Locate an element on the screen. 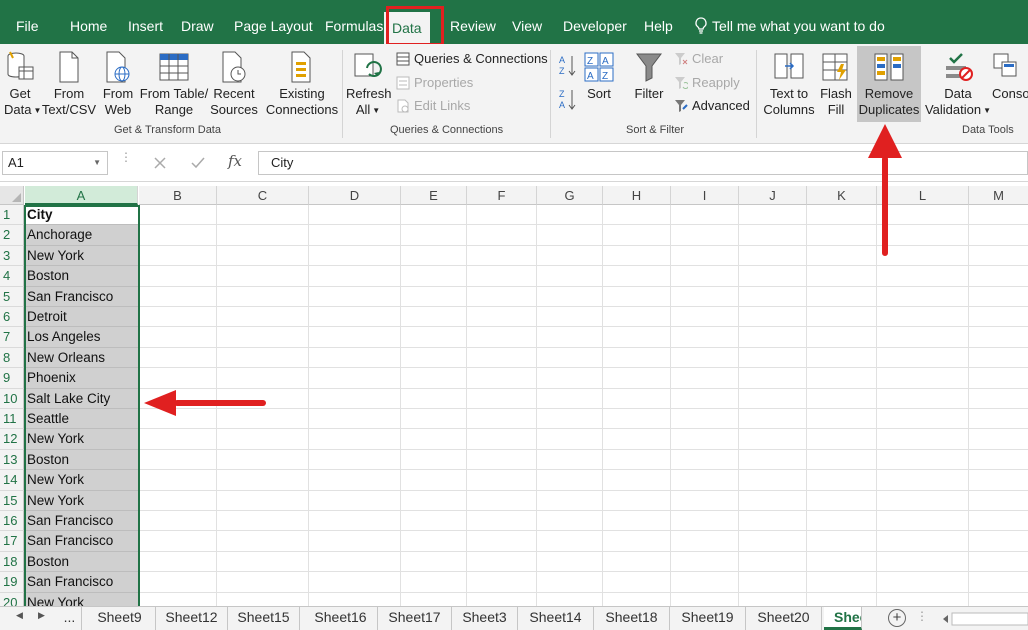 Image resolution: width=1028 pixels, height=630 pixels. row-header: 20 is located at coordinates (12, 599).